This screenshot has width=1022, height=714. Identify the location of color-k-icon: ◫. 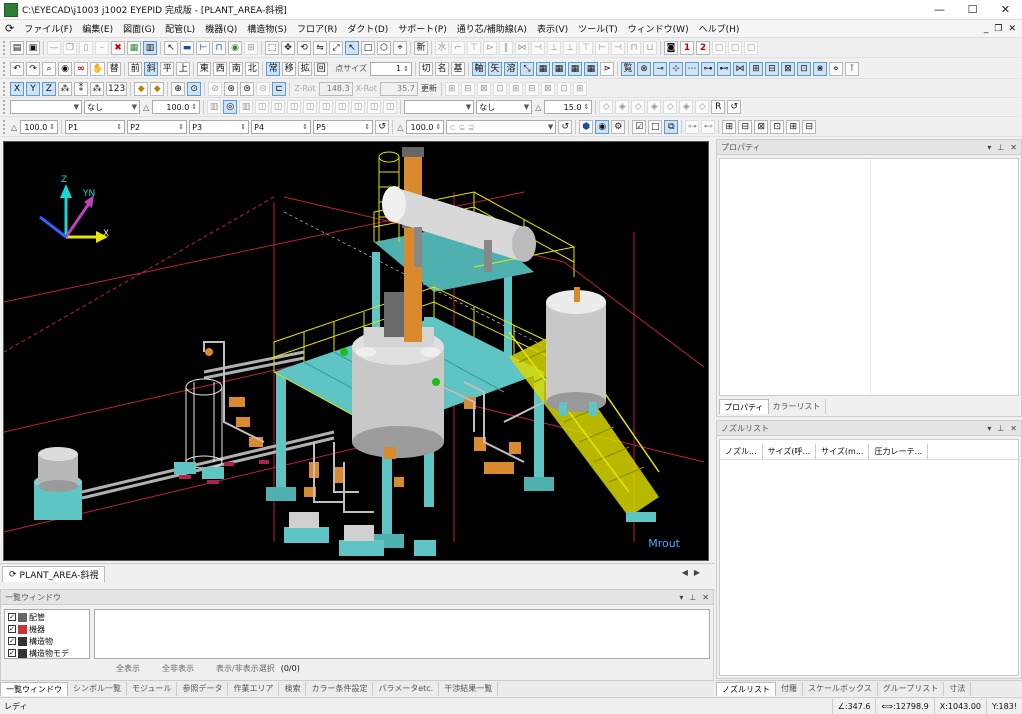
(374, 107).